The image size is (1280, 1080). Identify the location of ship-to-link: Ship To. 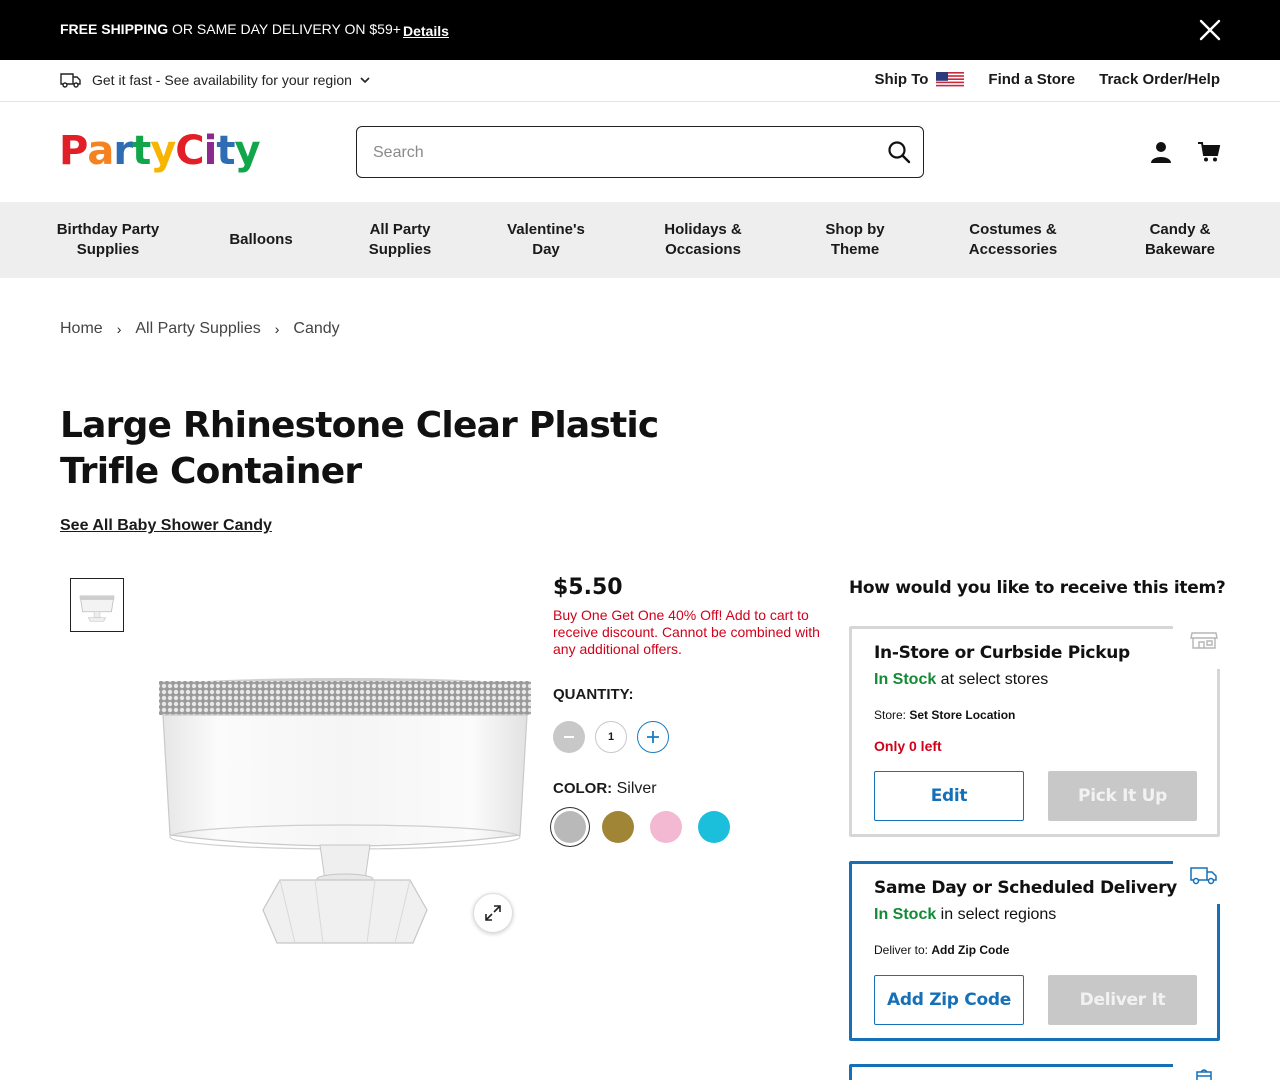
(920, 79).